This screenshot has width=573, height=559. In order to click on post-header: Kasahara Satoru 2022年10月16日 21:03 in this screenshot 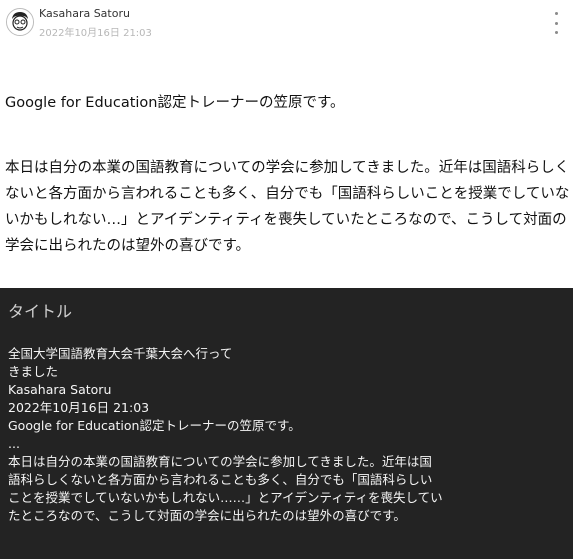, I will do `click(286, 25)`.